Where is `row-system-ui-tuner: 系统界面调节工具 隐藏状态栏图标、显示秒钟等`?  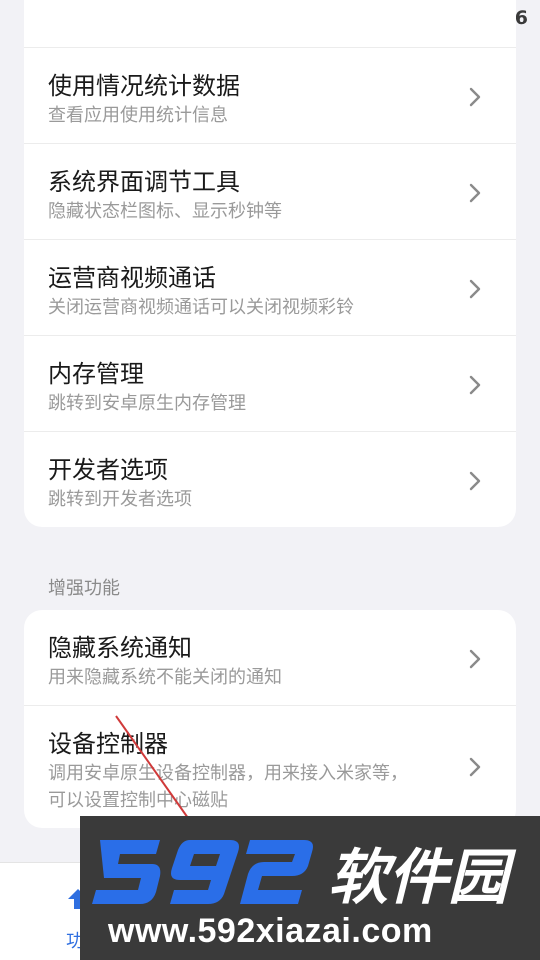 row-system-ui-tuner: 系统界面调节工具 隐藏状态栏图标、显示秒钟等 is located at coordinates (270, 192).